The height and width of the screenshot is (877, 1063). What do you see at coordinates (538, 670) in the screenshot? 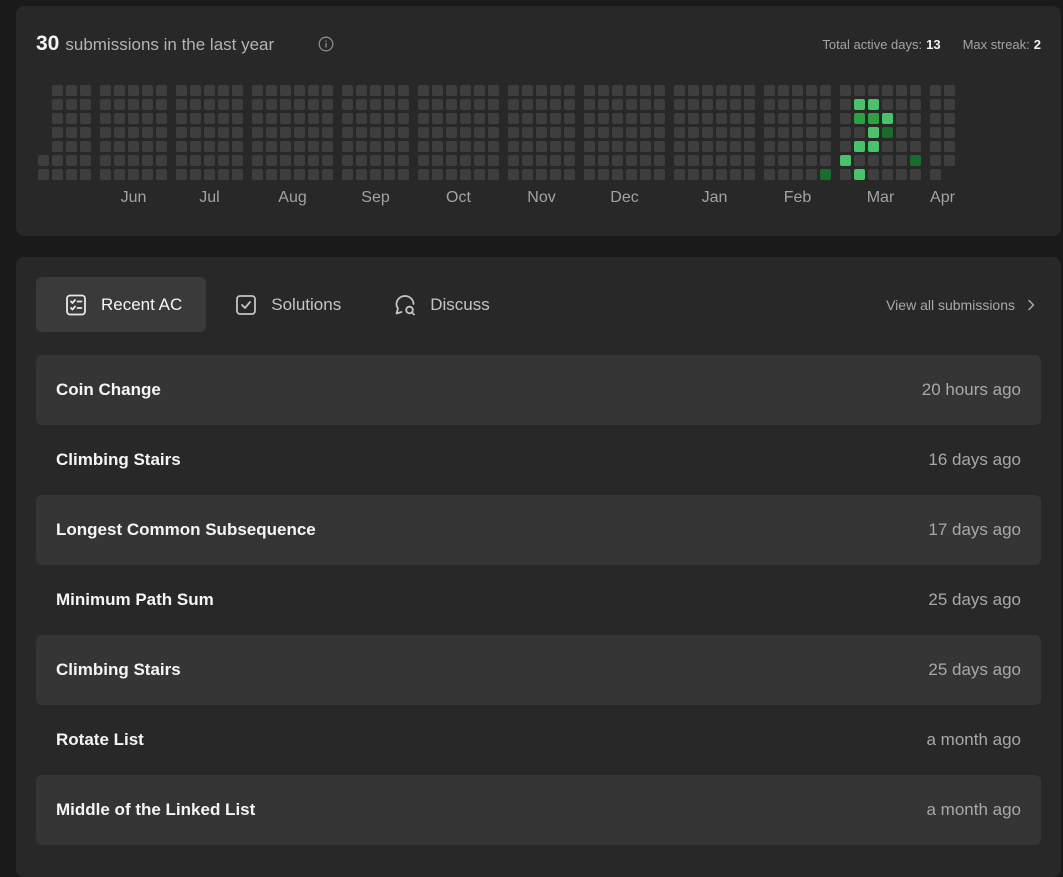
I see `submission-row: Climbing Stairs 25 days ago` at bounding box center [538, 670].